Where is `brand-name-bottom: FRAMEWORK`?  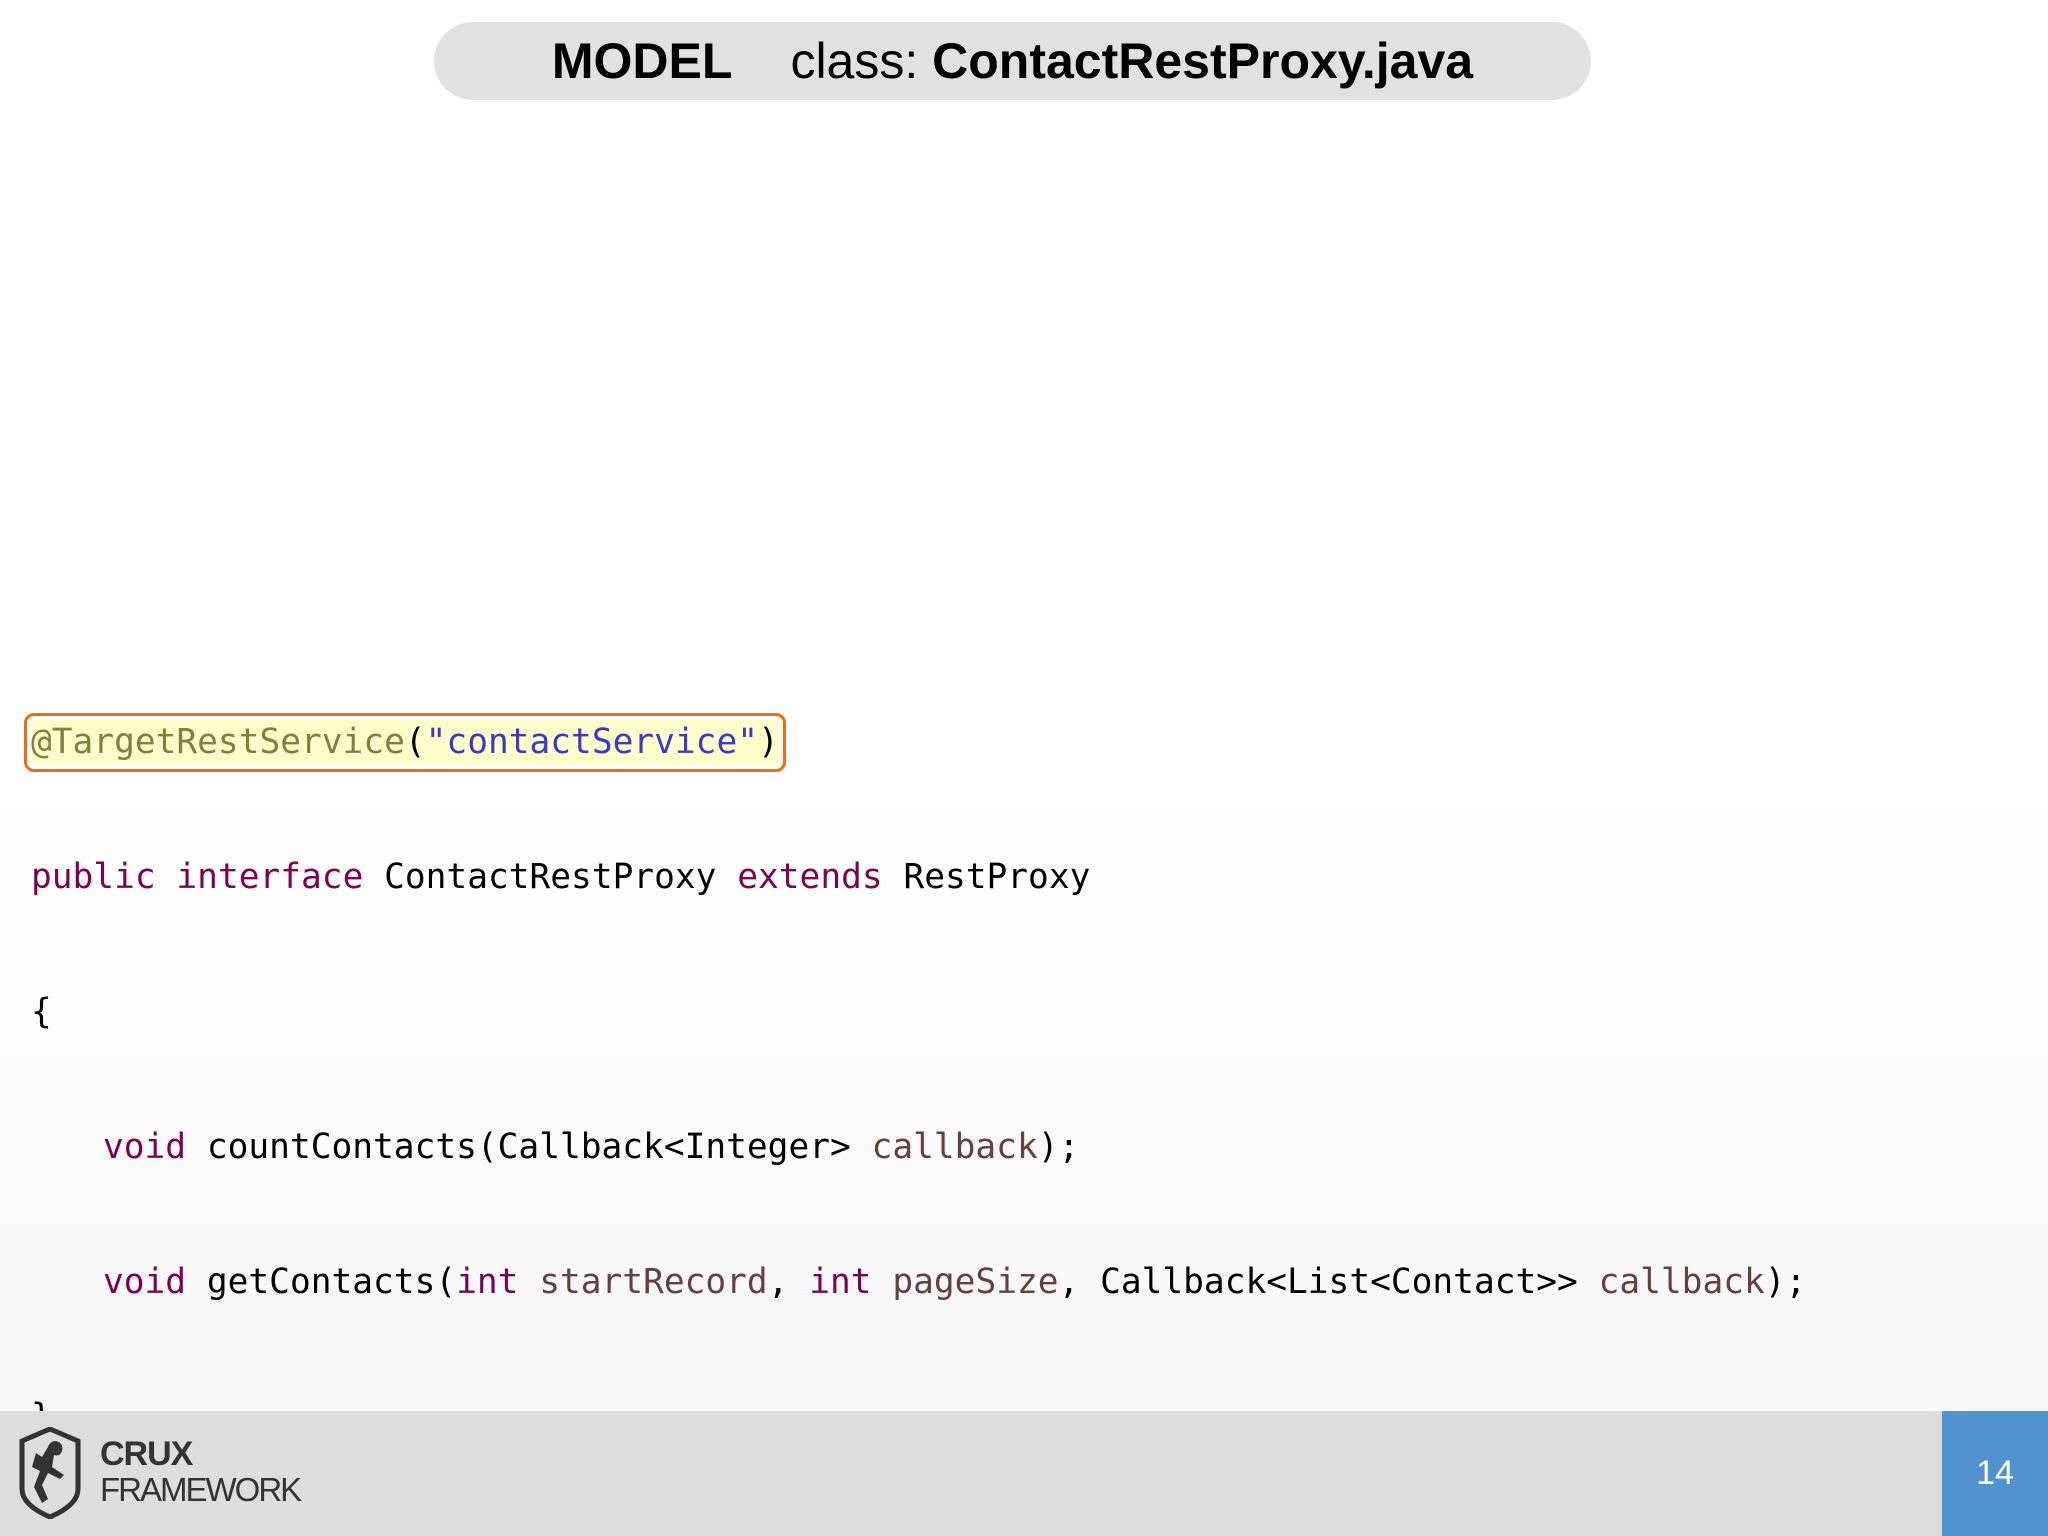 brand-name-bottom: FRAMEWORK is located at coordinates (201, 1489).